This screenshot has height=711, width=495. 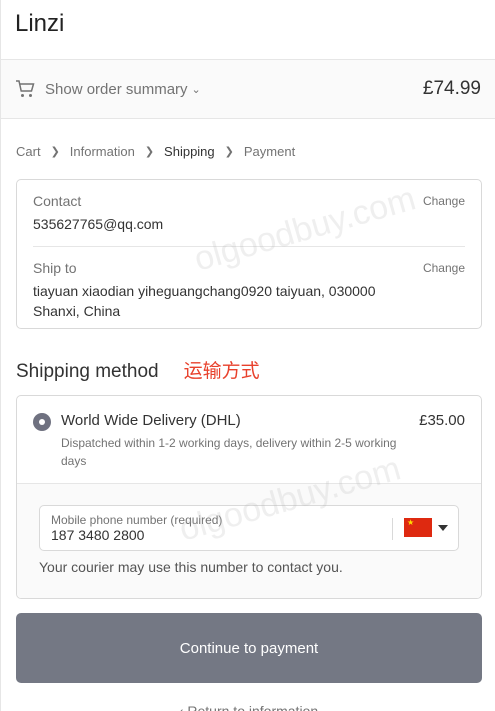 What do you see at coordinates (137, 520) in the screenshot?
I see `phone-label: Mobile phone number (required)` at bounding box center [137, 520].